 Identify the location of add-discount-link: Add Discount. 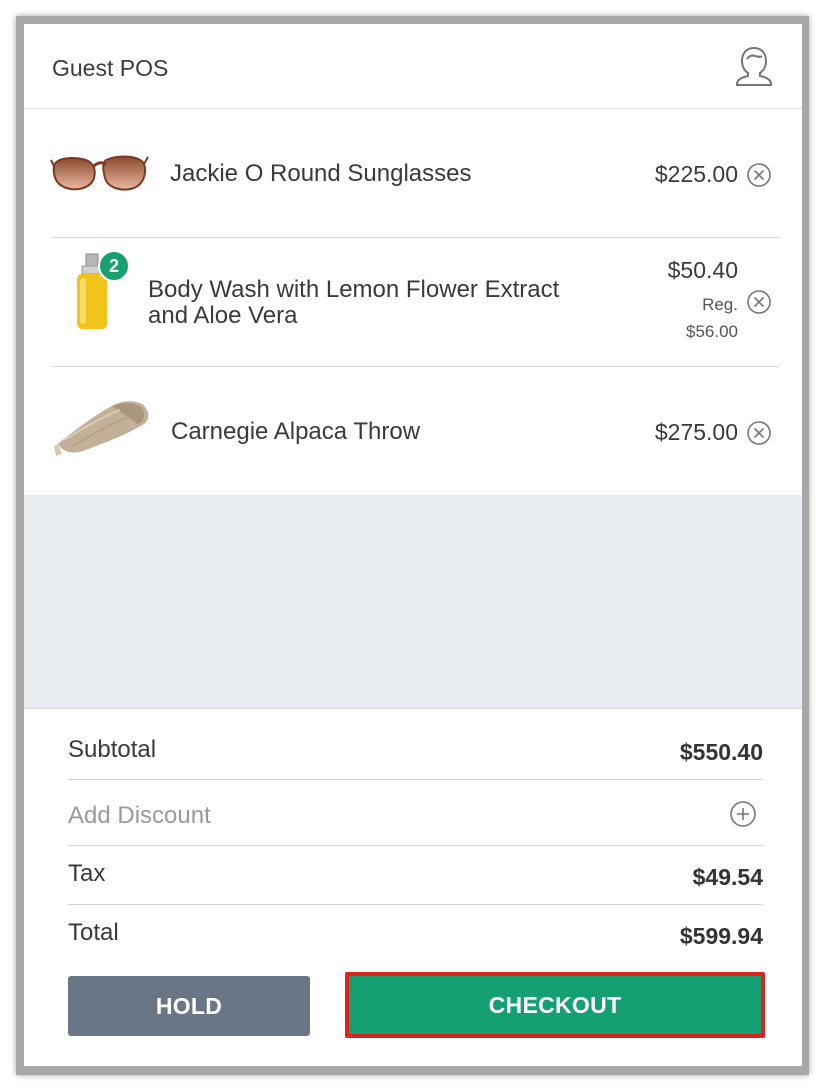
(139, 816).